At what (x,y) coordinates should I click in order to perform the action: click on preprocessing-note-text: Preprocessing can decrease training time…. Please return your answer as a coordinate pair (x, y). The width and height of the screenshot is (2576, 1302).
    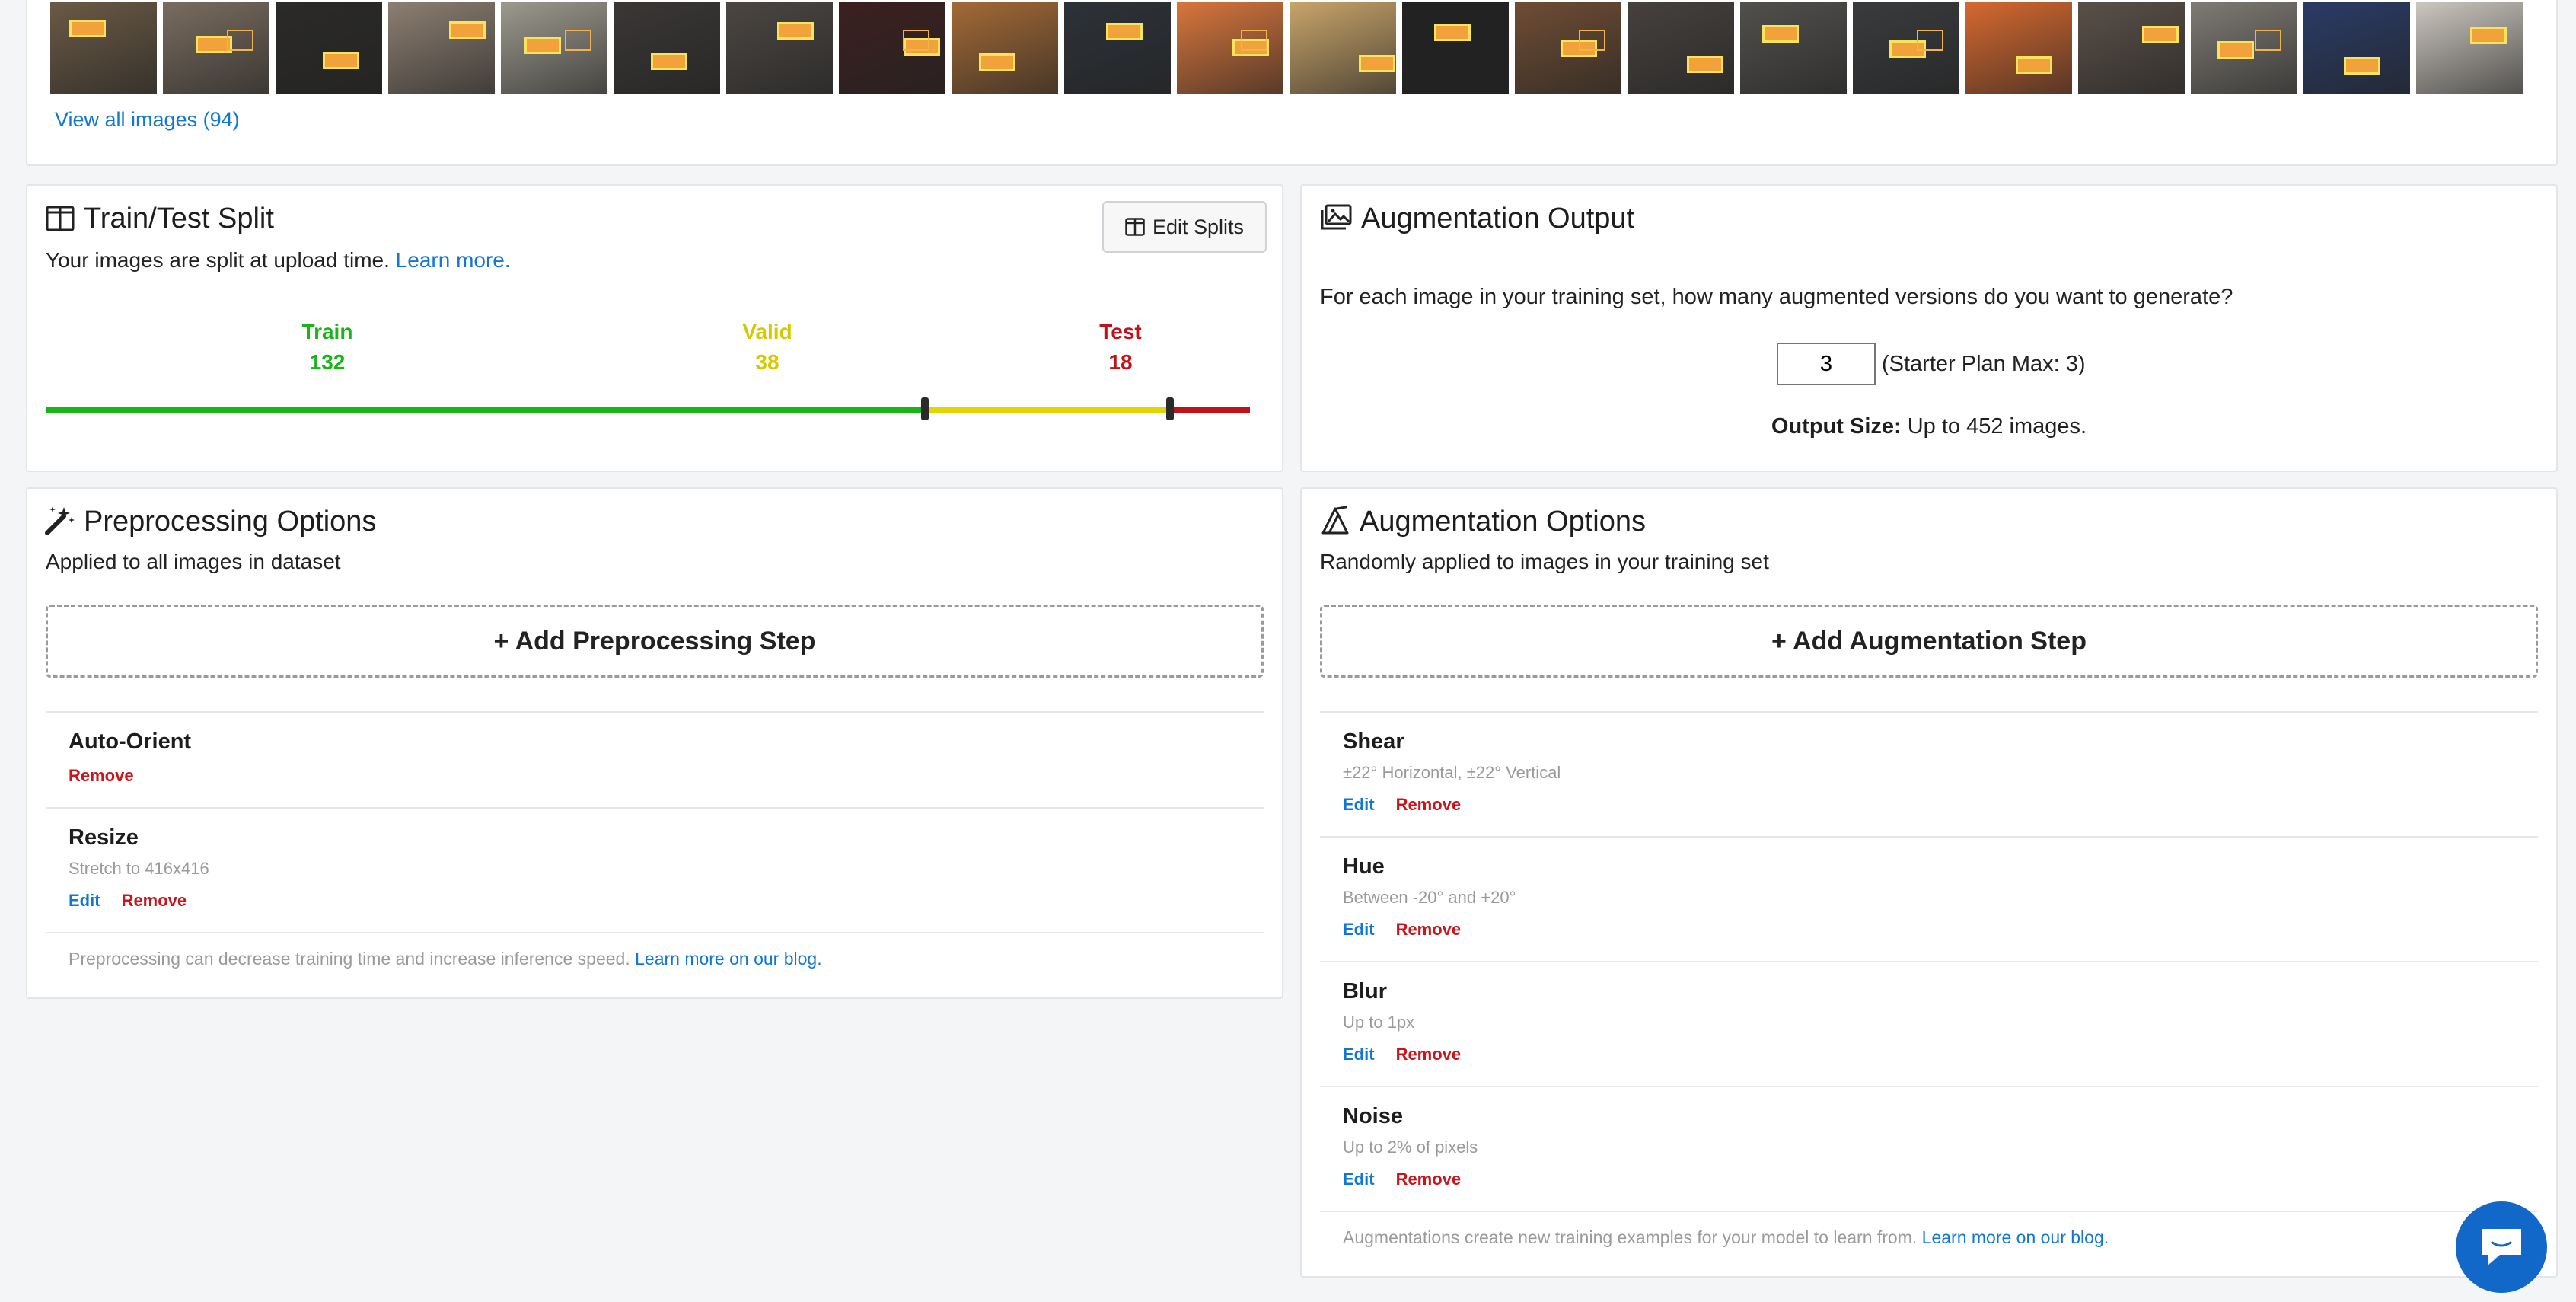
    Looking at the image, I should click on (349, 959).